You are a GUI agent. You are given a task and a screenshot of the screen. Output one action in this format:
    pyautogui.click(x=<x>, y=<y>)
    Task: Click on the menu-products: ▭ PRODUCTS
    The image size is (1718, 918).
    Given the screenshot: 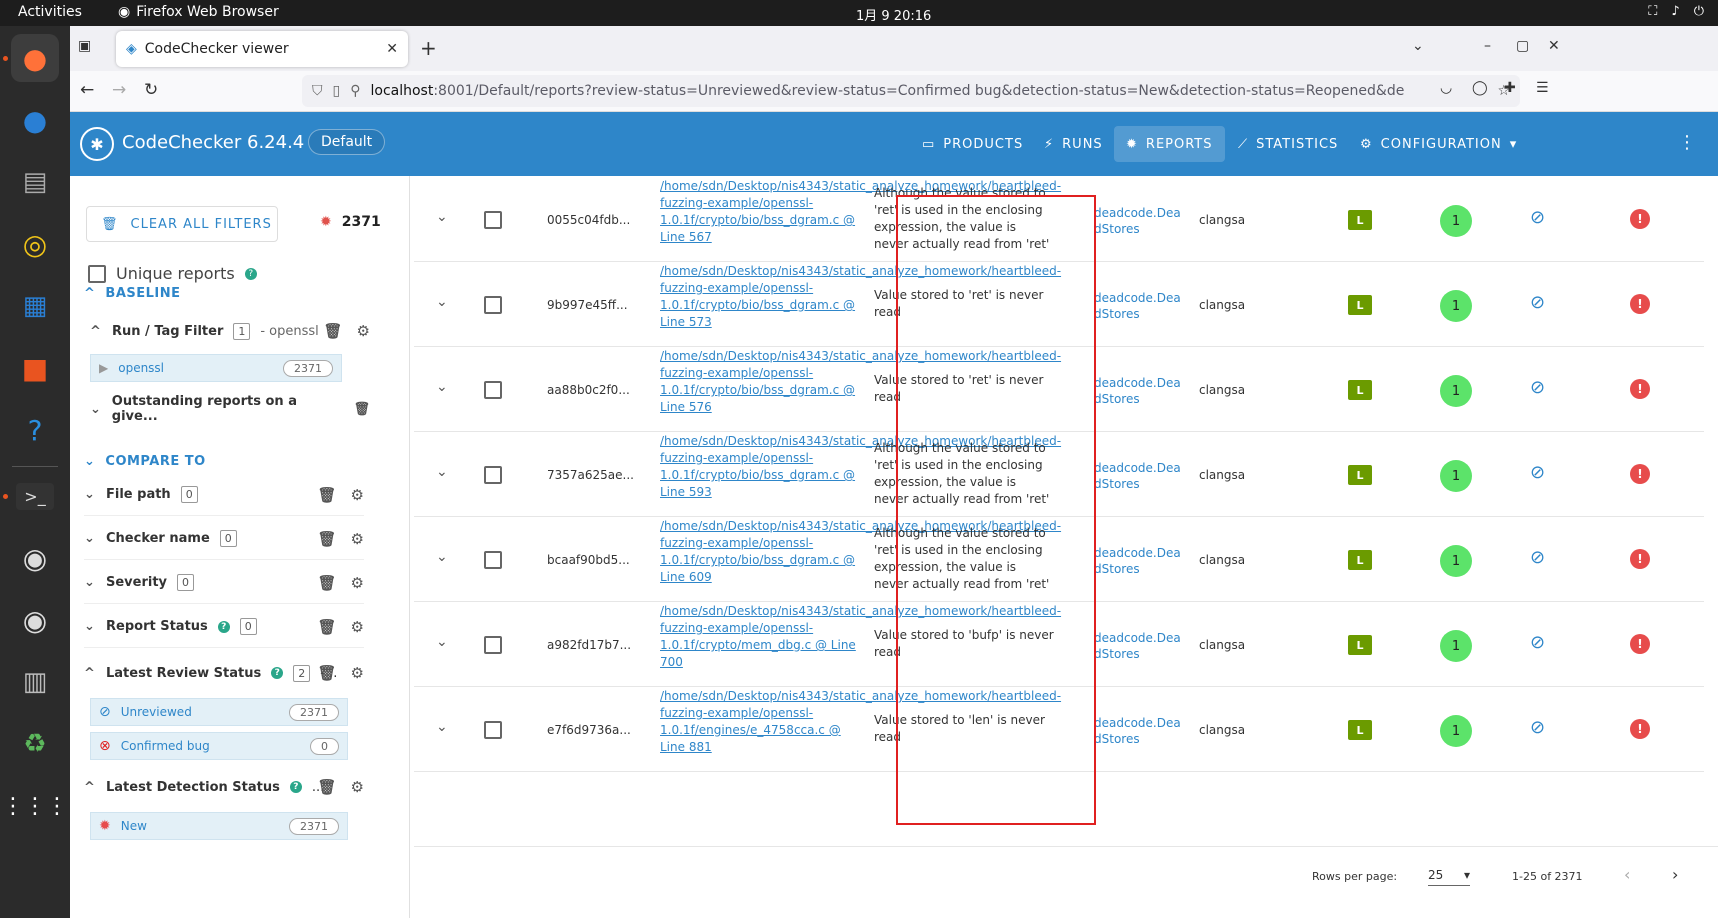 What is the action you would take?
    pyautogui.click(x=972, y=144)
    